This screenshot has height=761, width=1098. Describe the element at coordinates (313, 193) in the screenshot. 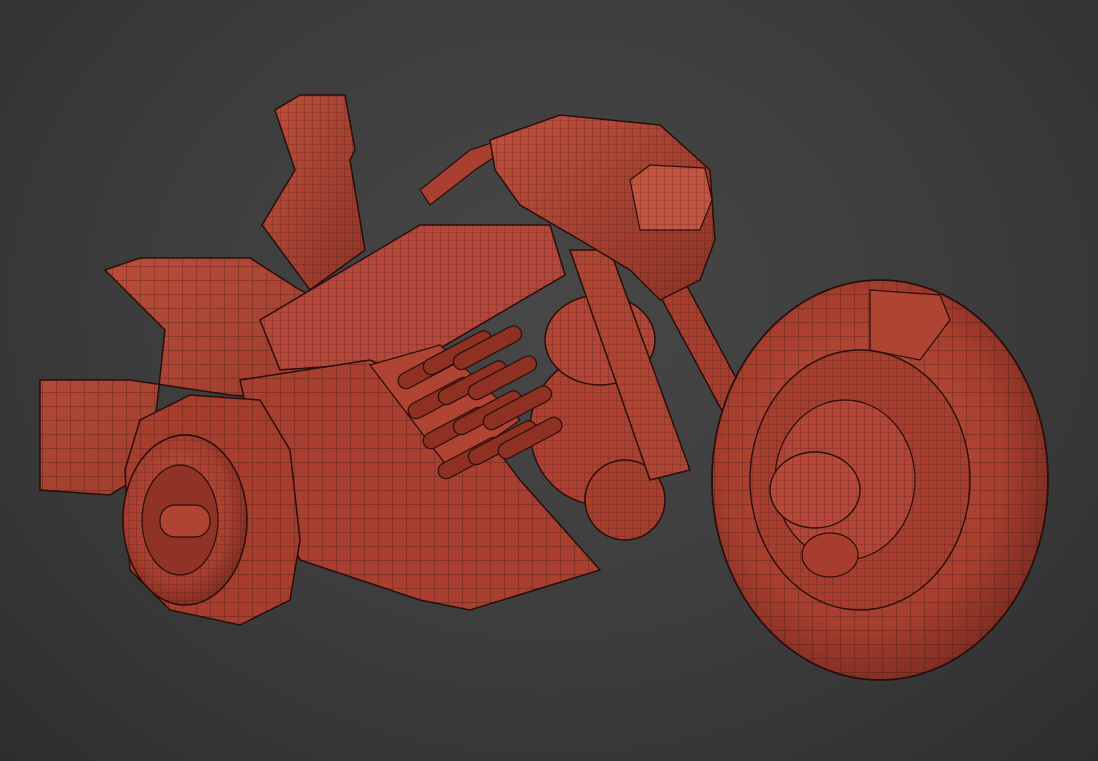

I see `backrest` at that location.